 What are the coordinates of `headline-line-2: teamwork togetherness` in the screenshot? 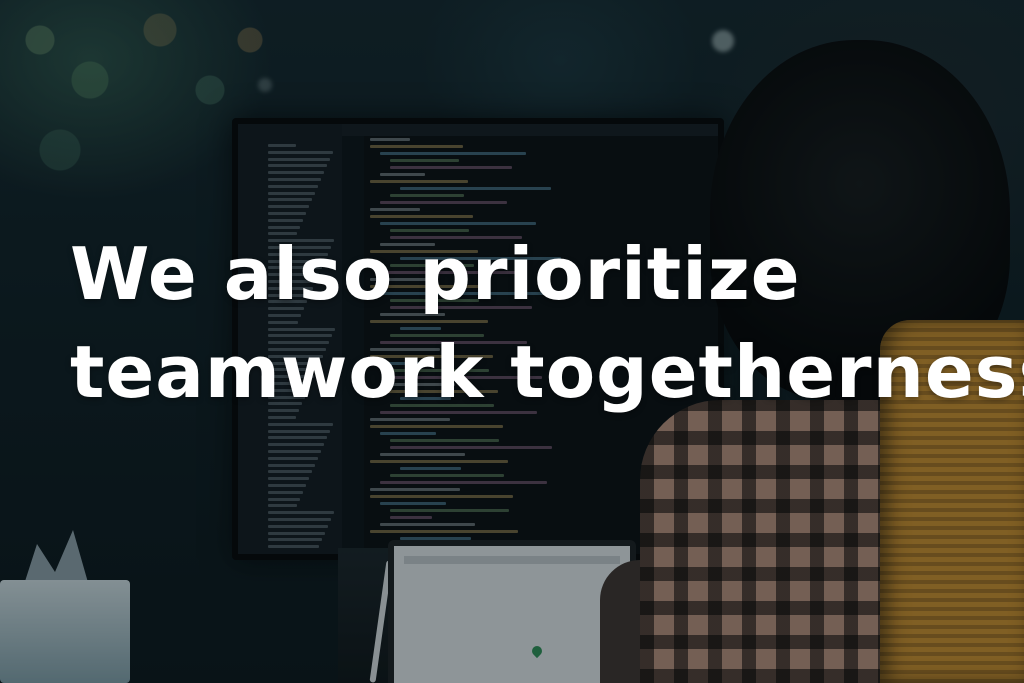 It's located at (547, 372).